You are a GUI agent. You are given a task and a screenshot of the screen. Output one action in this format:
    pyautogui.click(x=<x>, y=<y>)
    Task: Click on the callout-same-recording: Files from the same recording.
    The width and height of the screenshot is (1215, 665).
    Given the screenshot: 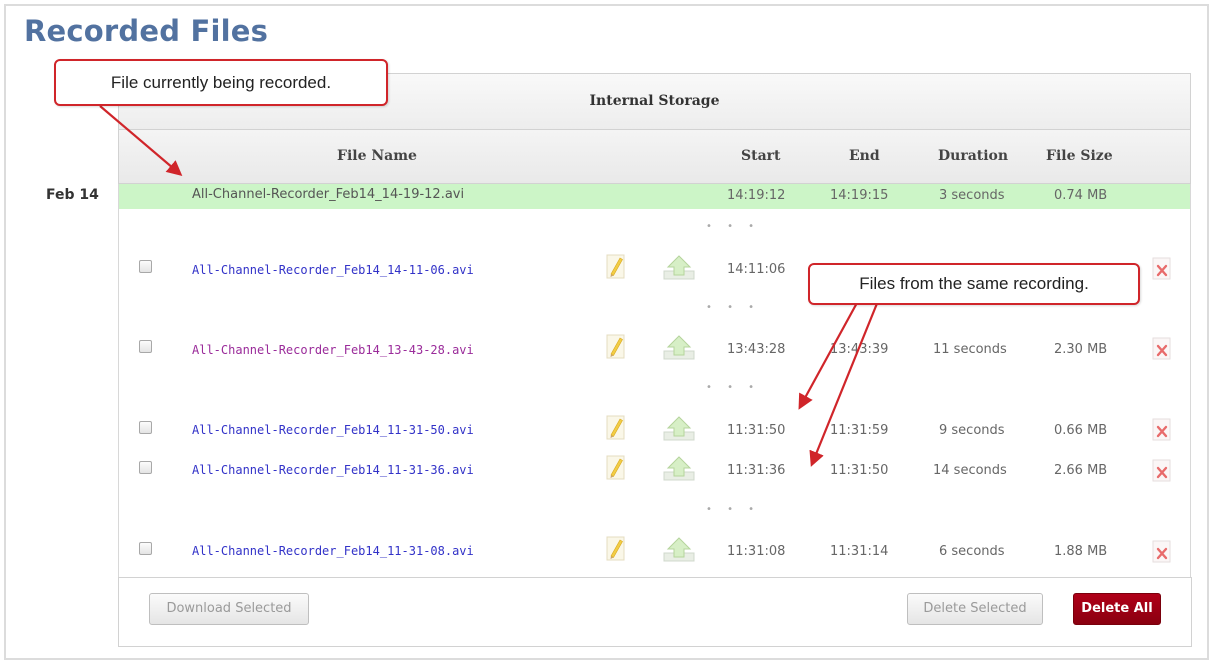 What is the action you would take?
    pyautogui.click(x=974, y=284)
    